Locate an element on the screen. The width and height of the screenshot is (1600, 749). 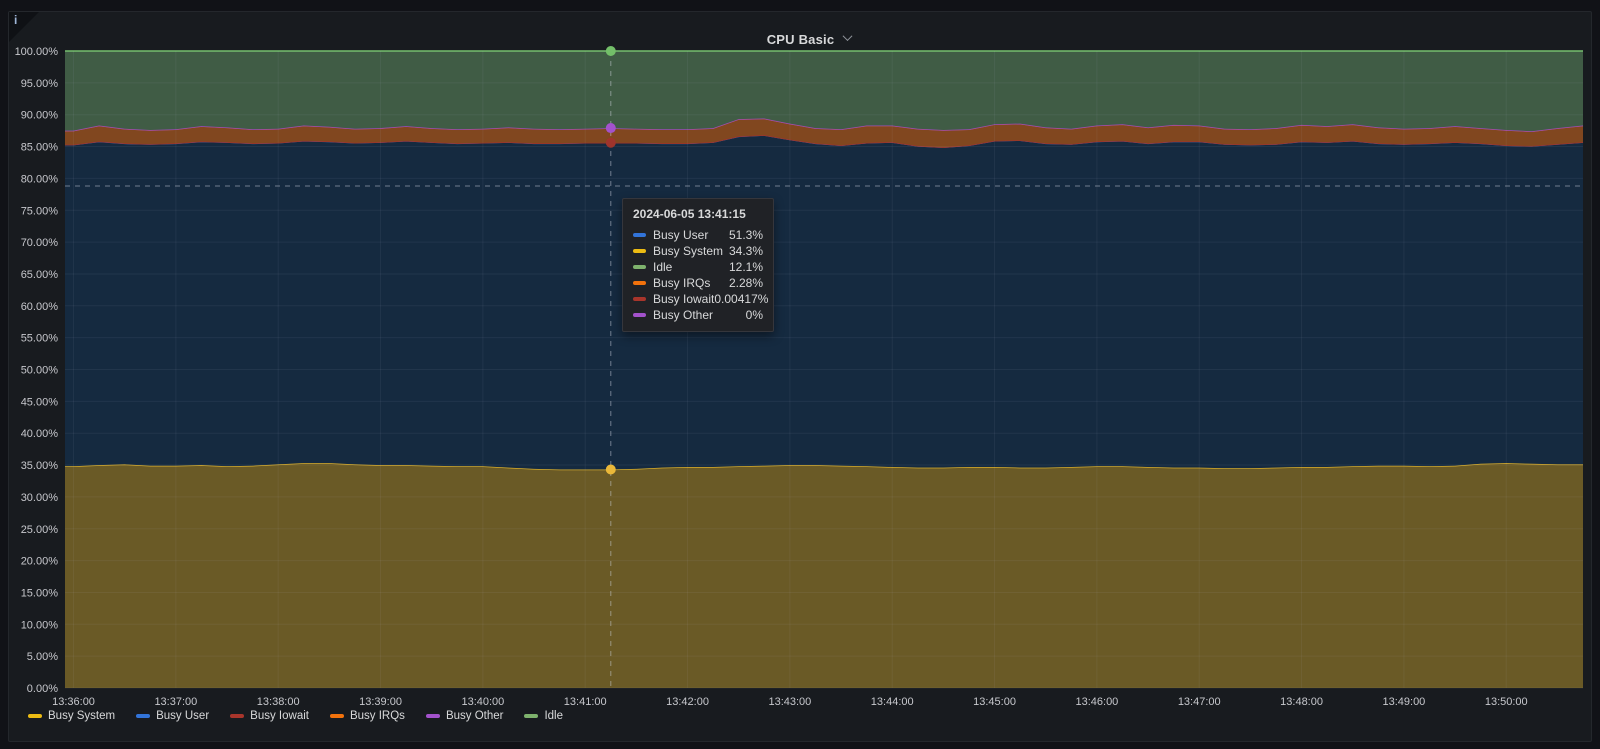
legend-item-busy-user: Busy User is located at coordinates (172, 716).